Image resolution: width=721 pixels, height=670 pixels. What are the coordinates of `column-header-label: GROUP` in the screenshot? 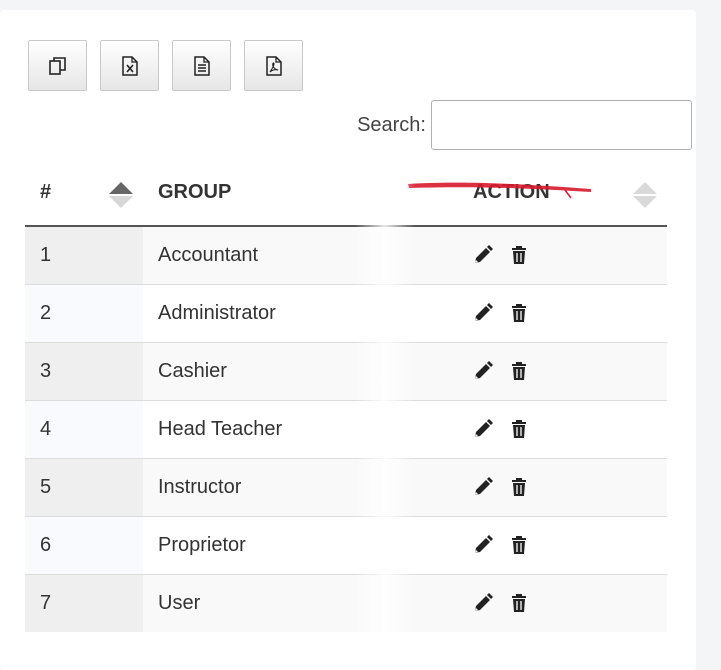 It's located at (195, 192).